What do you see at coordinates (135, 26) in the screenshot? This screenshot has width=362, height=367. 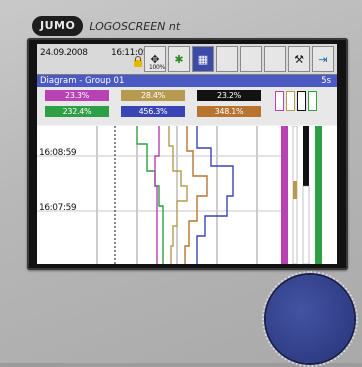 I see `model-name: LOGOSCREEN nt` at bounding box center [135, 26].